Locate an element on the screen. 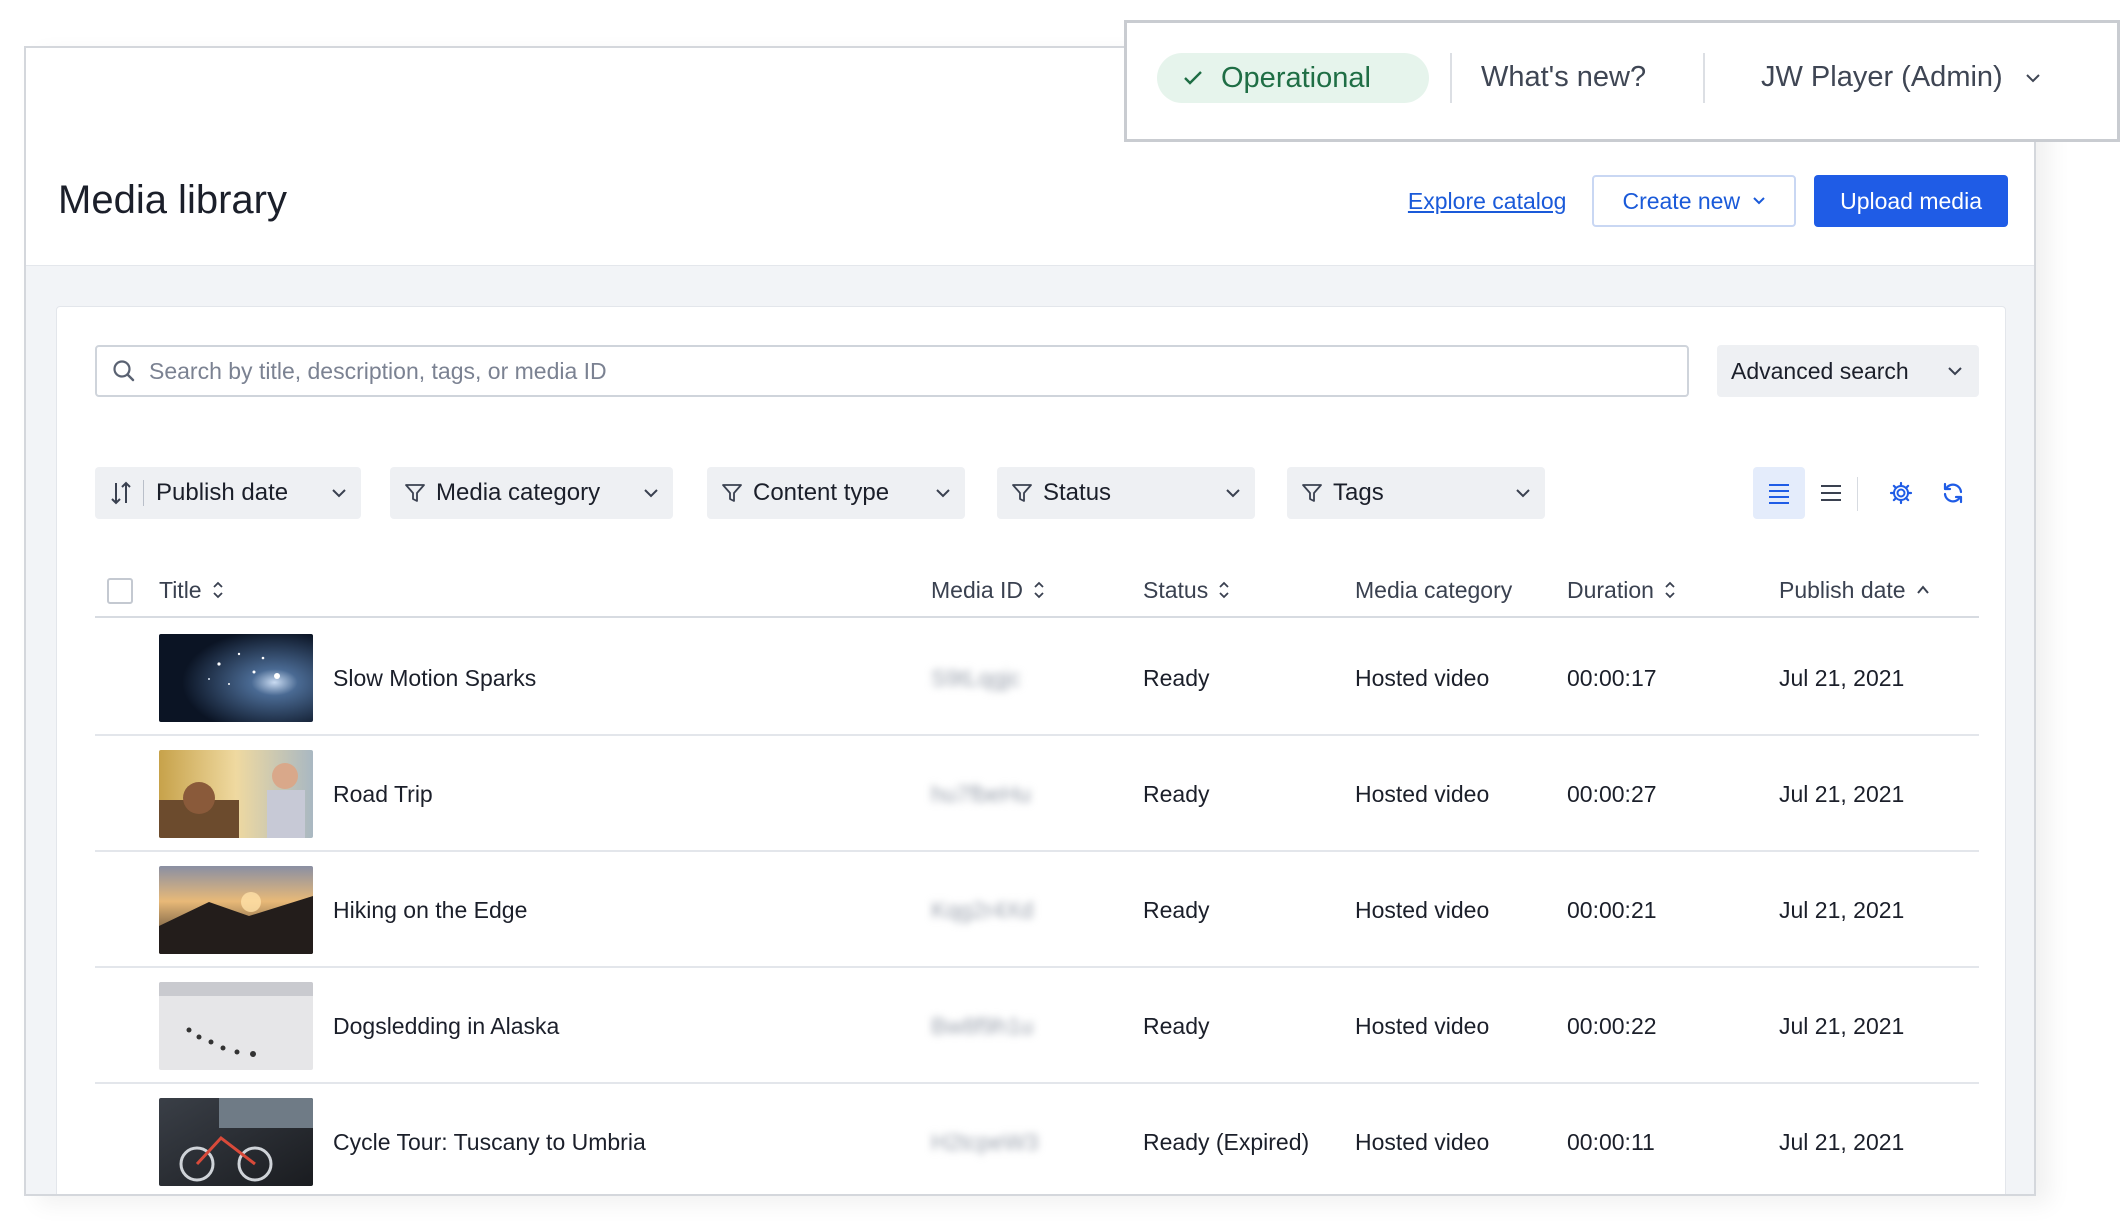 This screenshot has width=2124, height=1222. column-publish-date-label: Publish date is located at coordinates (1842, 589).